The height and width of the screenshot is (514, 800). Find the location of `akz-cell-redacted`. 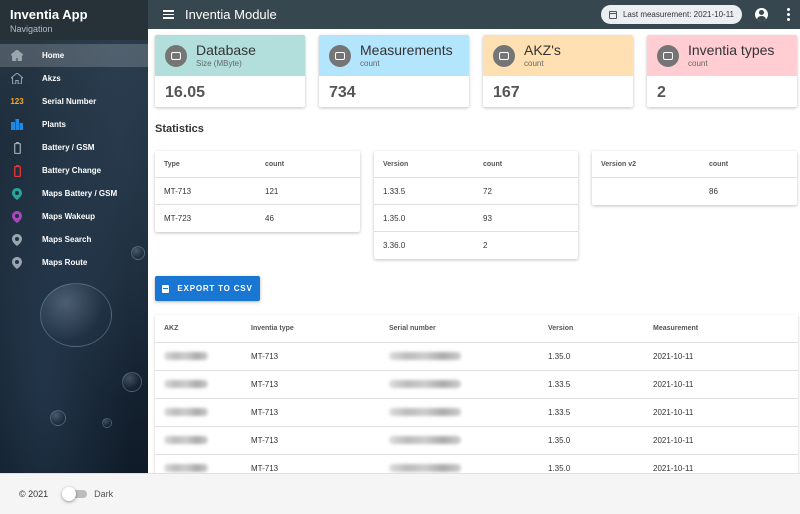

akz-cell-redacted is located at coordinates (203, 412).